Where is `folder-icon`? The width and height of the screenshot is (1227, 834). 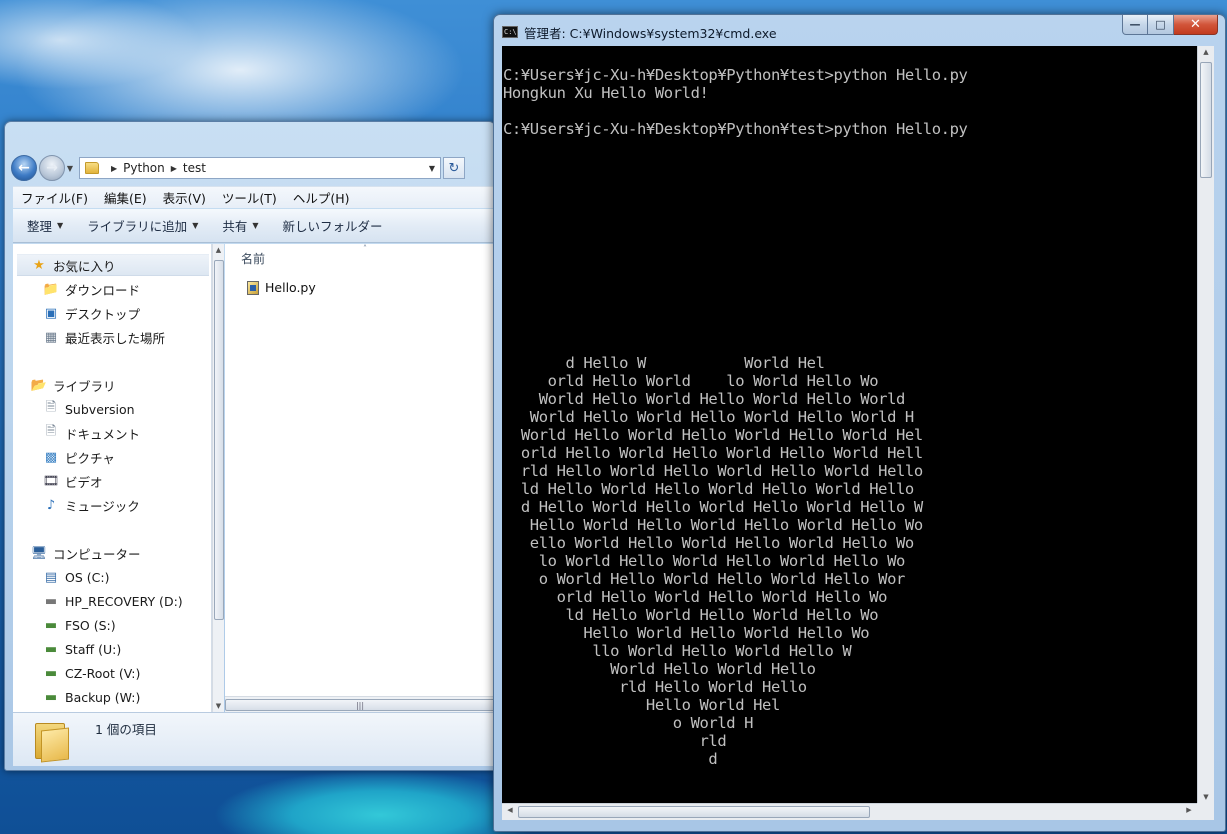 folder-icon is located at coordinates (92, 168).